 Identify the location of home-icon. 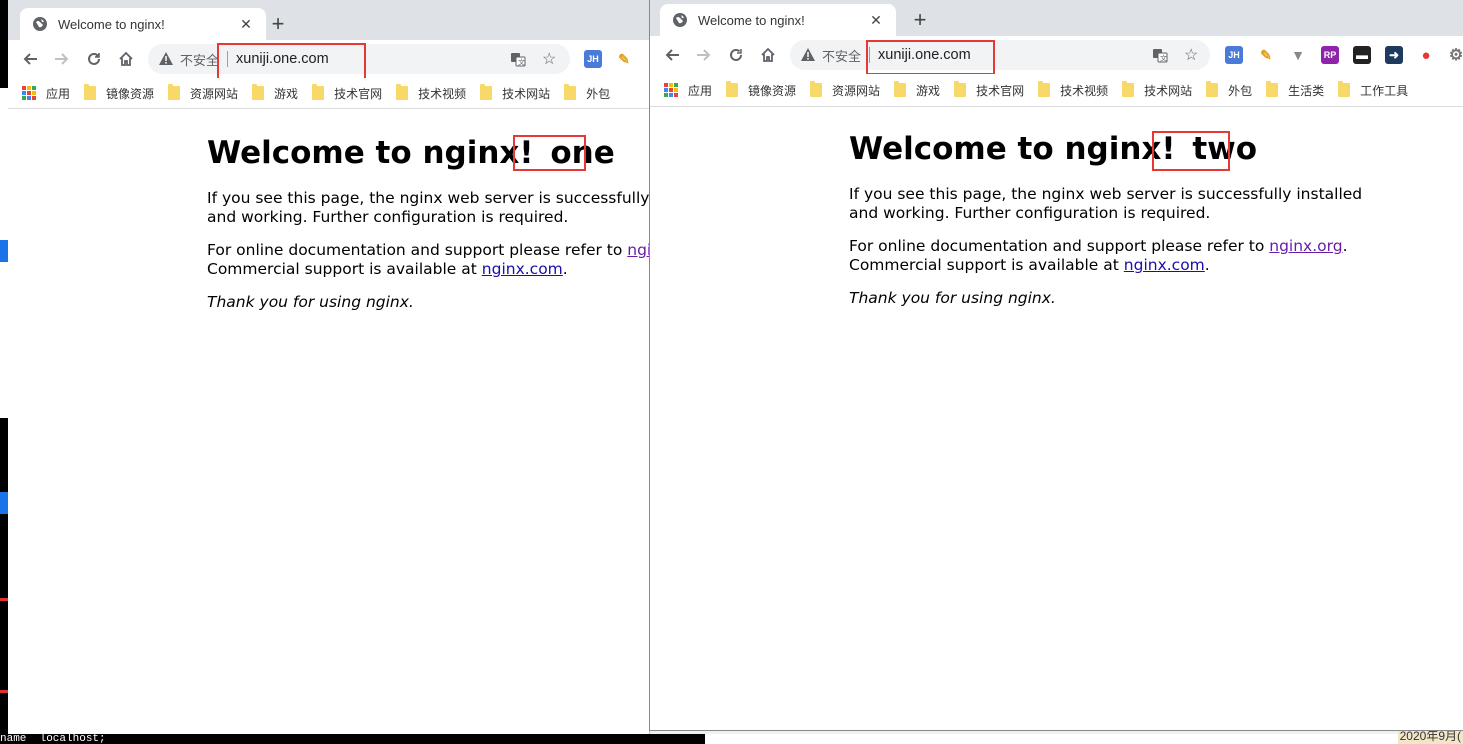
(126, 58).